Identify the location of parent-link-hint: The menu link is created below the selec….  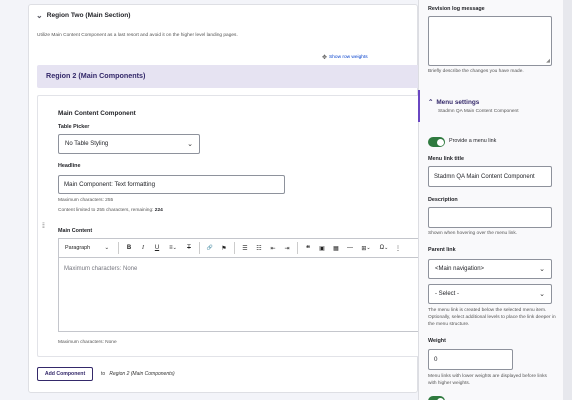
(492, 317).